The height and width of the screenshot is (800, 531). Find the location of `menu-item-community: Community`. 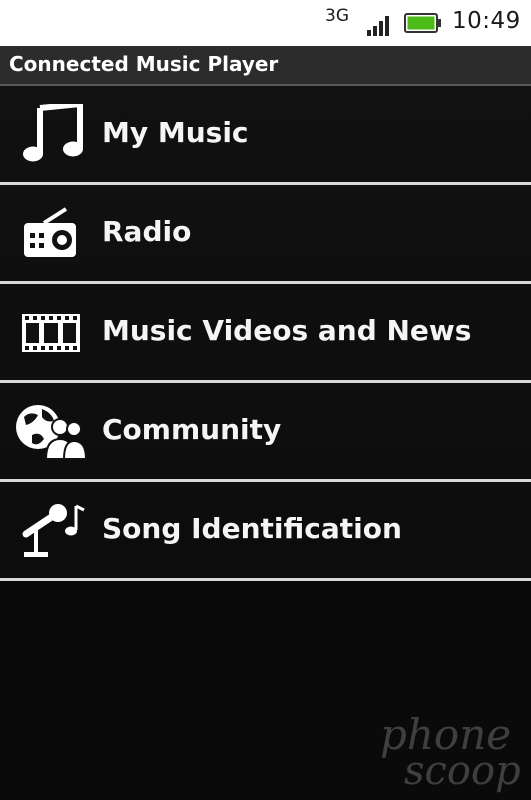

menu-item-community: Community is located at coordinates (265, 432).